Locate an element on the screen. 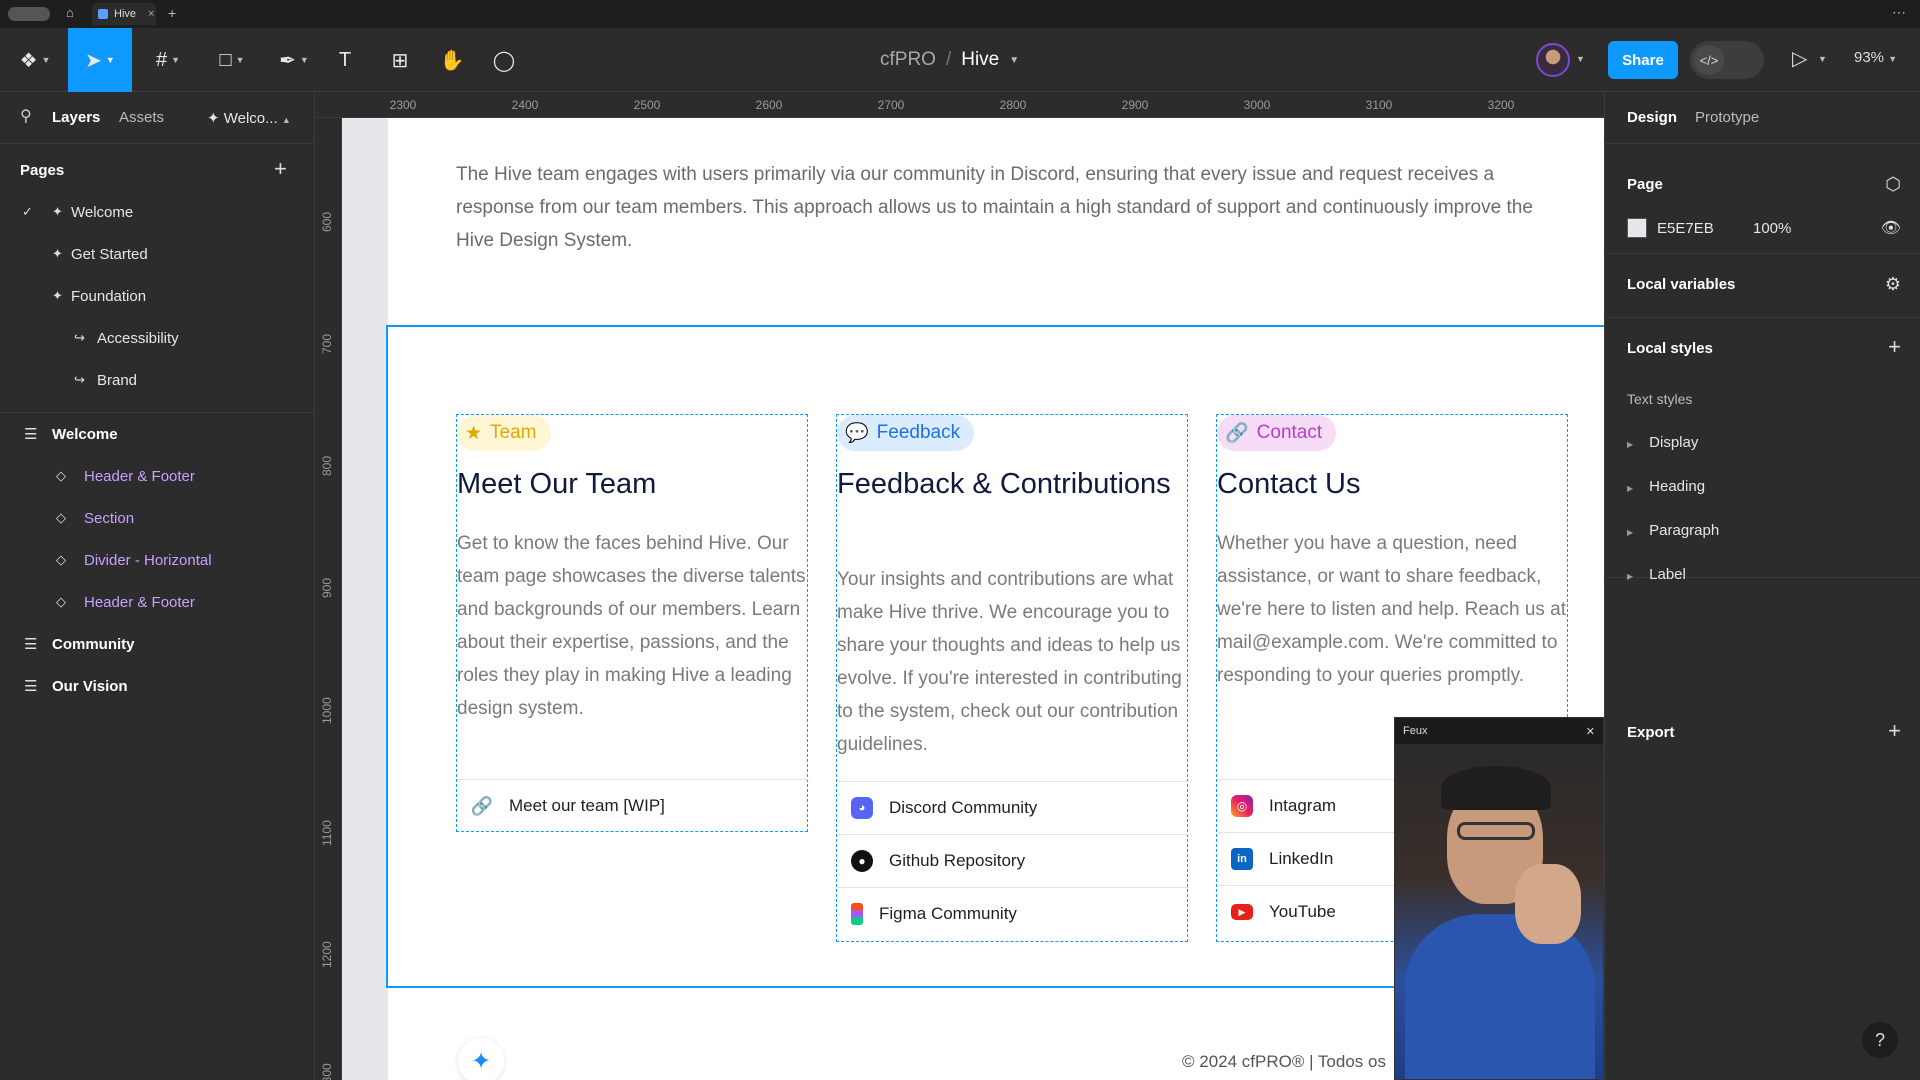 This screenshot has width=1920, height=1080. text-style-paragraph: ▶ Paragraph is located at coordinates (1673, 530).